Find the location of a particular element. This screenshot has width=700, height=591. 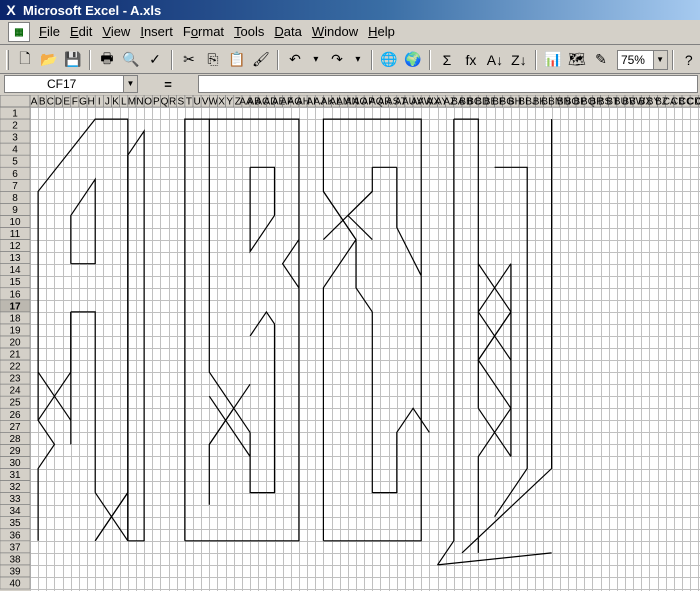

select-all-corner is located at coordinates (15, 101).